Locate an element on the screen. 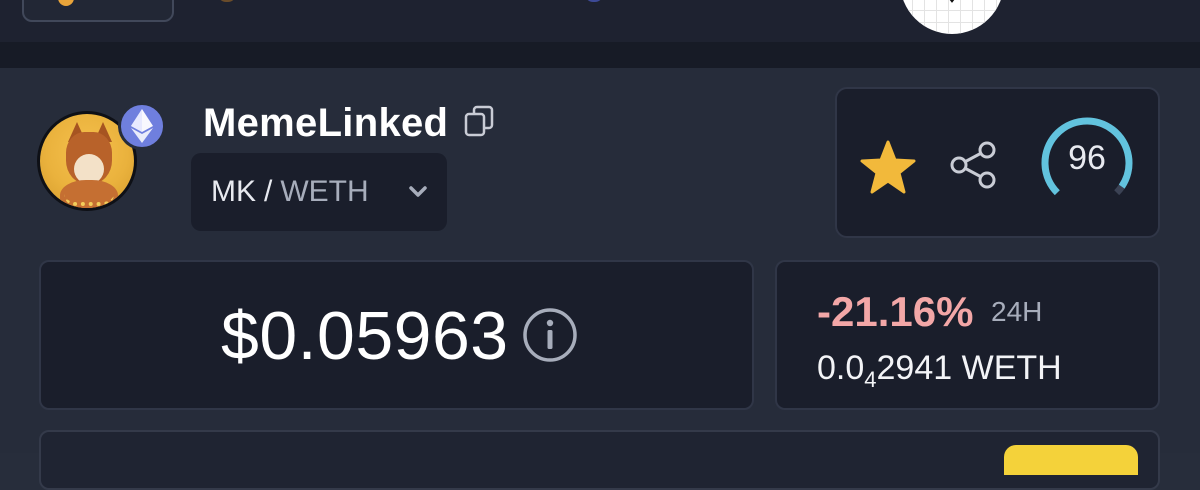  next-section-card is located at coordinates (599, 460).